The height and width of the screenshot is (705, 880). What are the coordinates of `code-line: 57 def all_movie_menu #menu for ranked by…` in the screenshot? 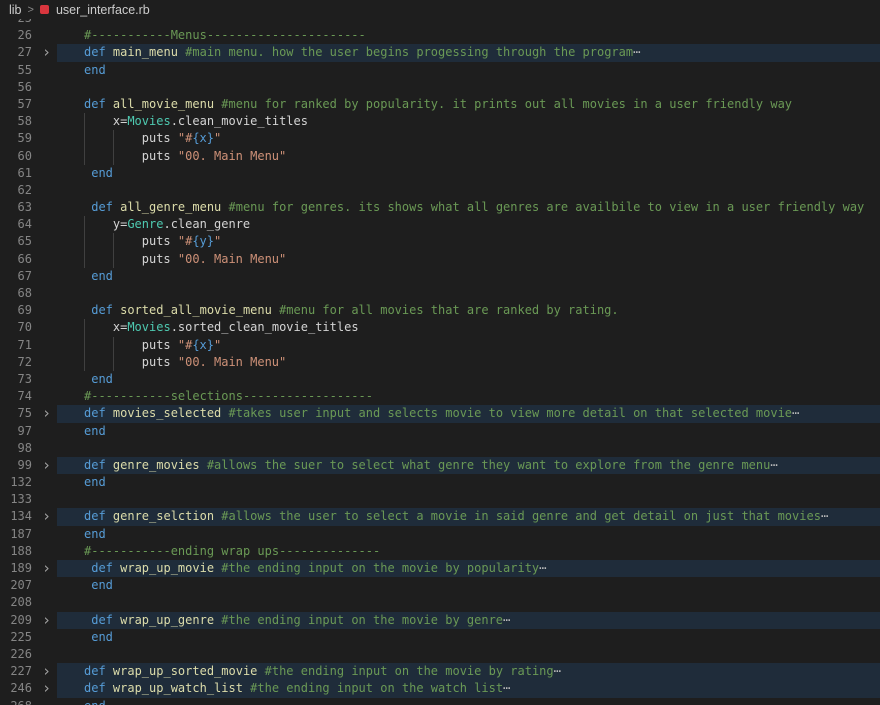 It's located at (440, 104).